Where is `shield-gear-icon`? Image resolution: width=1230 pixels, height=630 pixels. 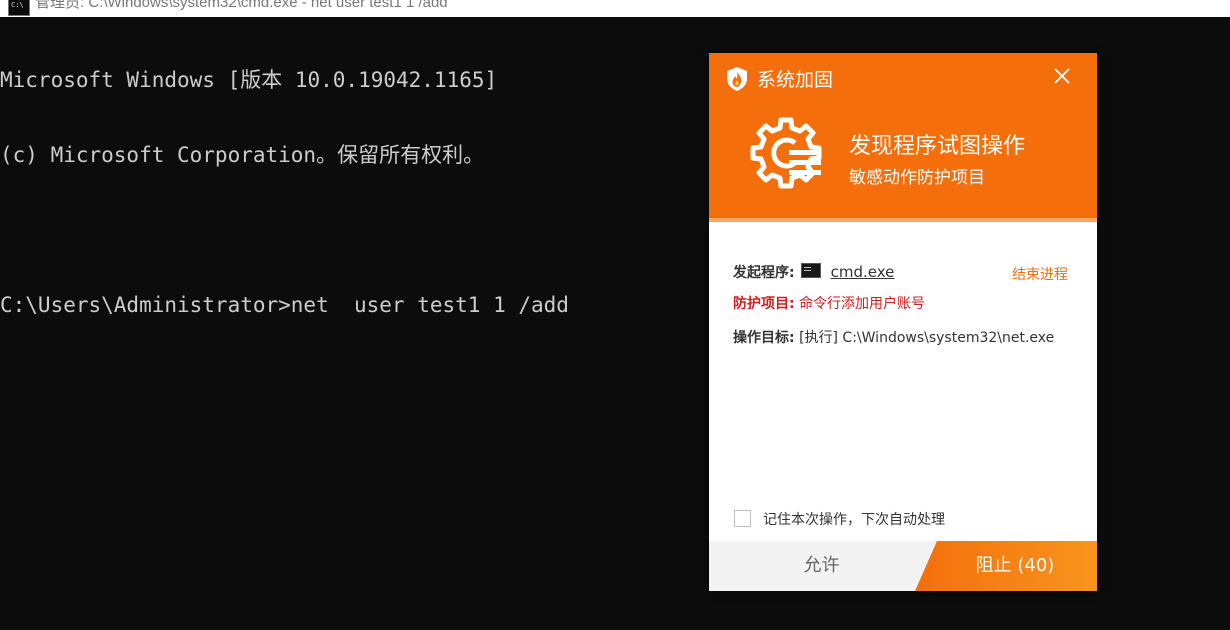
shield-gear-icon is located at coordinates (786, 153).